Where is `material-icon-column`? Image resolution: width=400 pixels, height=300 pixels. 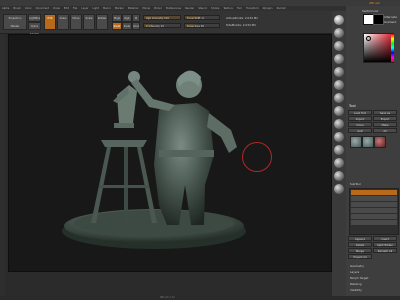
material-icon-column is located at coordinates (339, 153).